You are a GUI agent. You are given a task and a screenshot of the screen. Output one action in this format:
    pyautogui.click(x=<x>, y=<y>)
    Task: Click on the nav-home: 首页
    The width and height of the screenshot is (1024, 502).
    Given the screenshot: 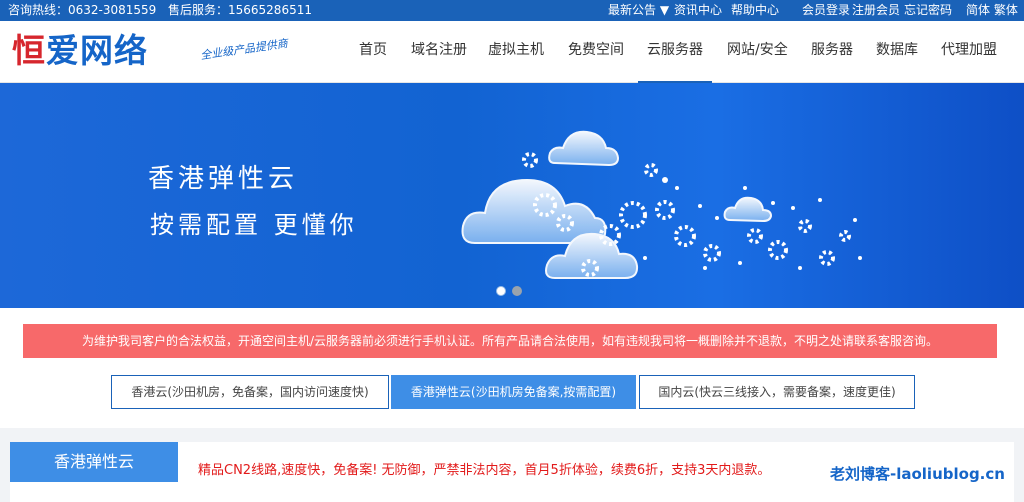 What is the action you would take?
    pyautogui.click(x=373, y=52)
    